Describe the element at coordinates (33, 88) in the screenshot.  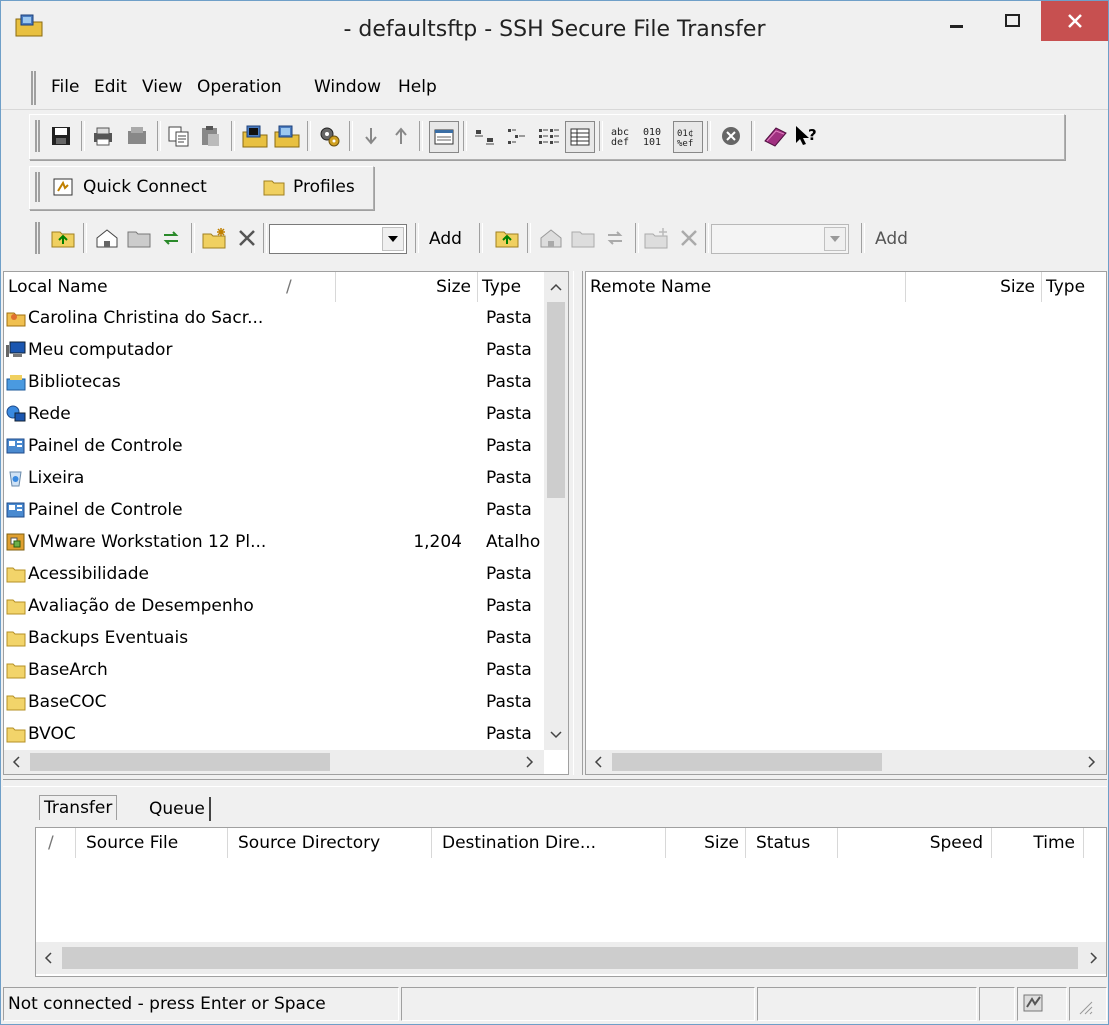
I see `menu-grip` at that location.